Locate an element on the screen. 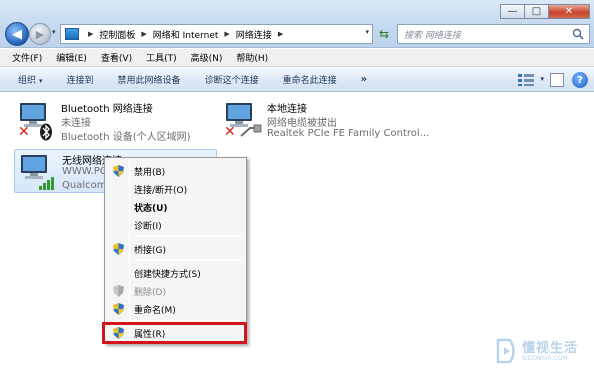  menu-item-label: 重命名(M) is located at coordinates (155, 310).